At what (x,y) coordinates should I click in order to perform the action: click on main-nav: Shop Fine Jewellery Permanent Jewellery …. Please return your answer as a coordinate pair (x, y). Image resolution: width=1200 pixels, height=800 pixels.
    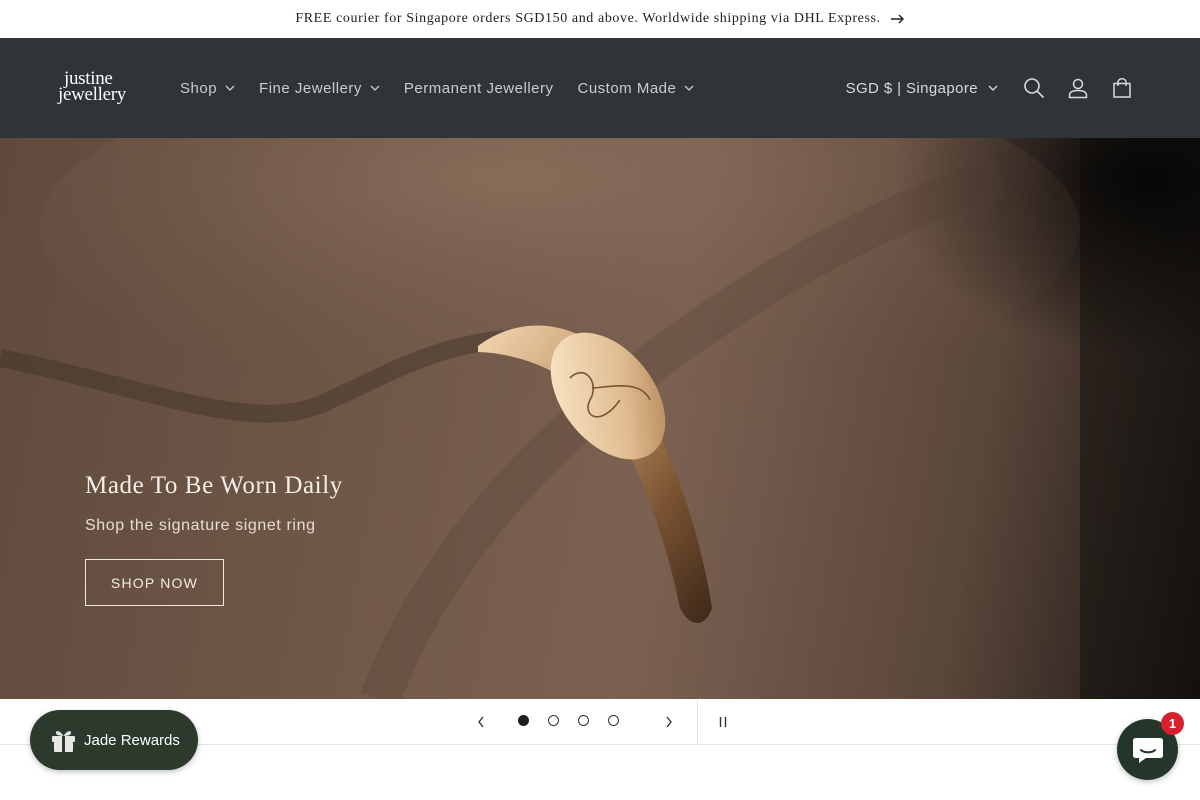
    Looking at the image, I should click on (437, 88).